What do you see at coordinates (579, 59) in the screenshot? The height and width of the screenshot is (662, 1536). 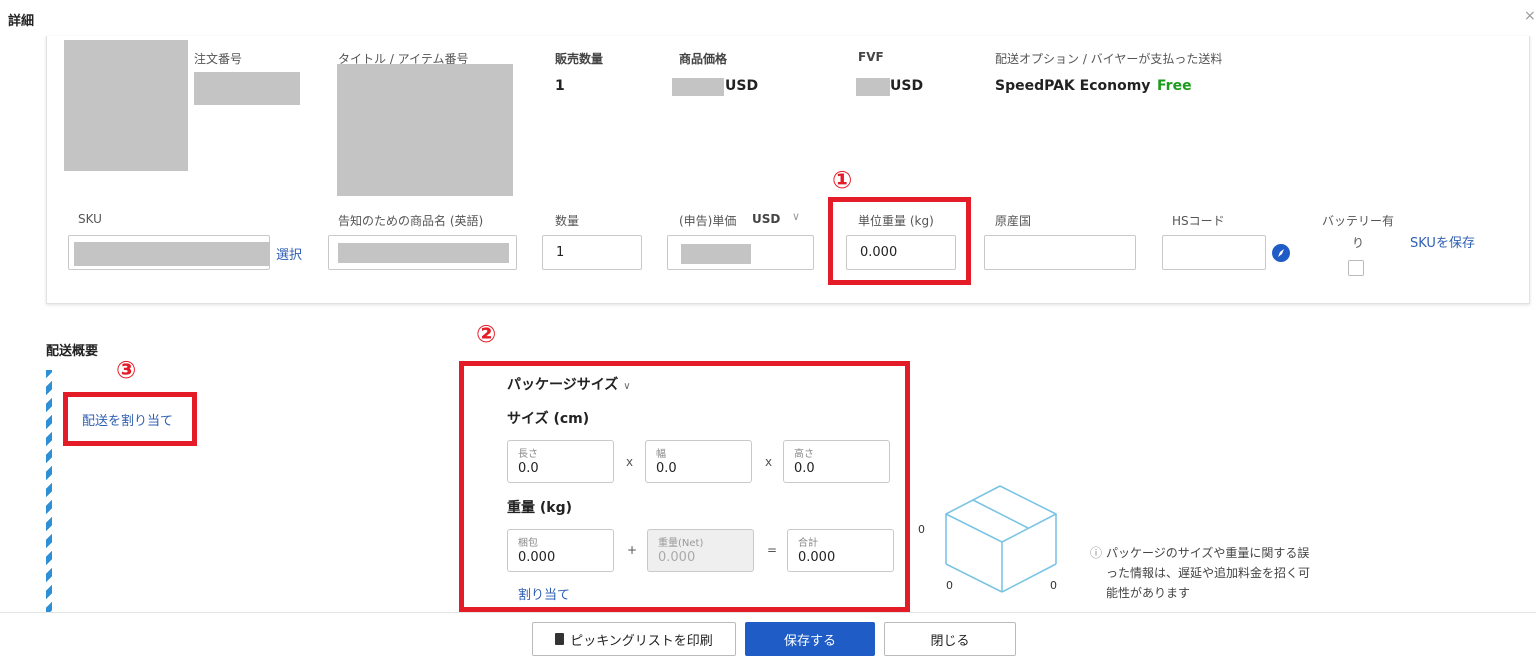 I see `qty-sold-header: 販売数量` at bounding box center [579, 59].